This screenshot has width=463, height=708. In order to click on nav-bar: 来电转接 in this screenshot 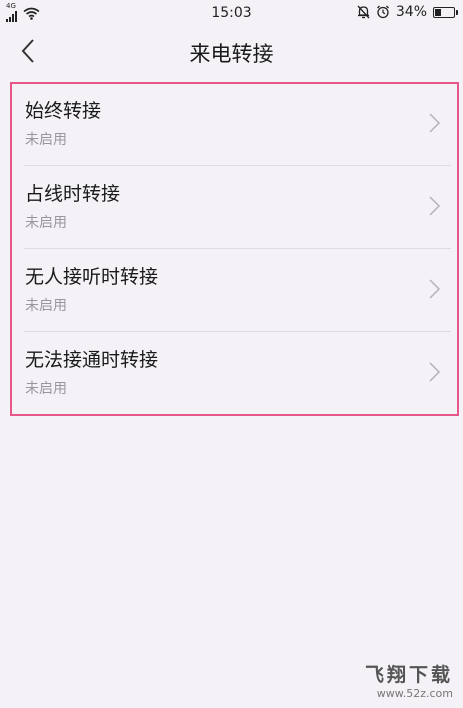, I will do `click(231, 52)`.